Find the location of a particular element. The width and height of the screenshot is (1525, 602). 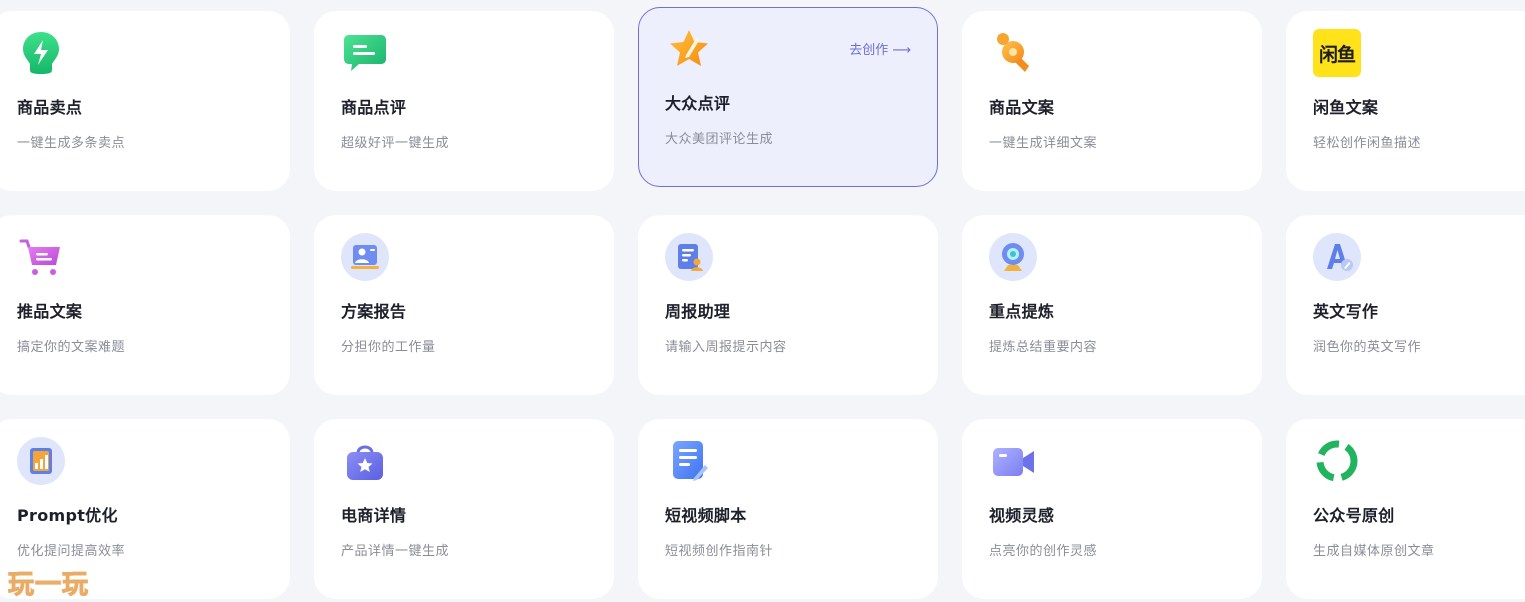

card-description: 短视频创作指南针 is located at coordinates (719, 551).